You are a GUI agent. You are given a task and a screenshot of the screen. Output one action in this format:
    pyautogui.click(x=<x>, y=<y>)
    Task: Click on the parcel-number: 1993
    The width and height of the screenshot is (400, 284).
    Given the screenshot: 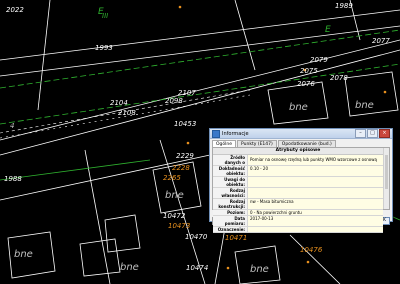 What is the action you would take?
    pyautogui.click(x=104, y=48)
    